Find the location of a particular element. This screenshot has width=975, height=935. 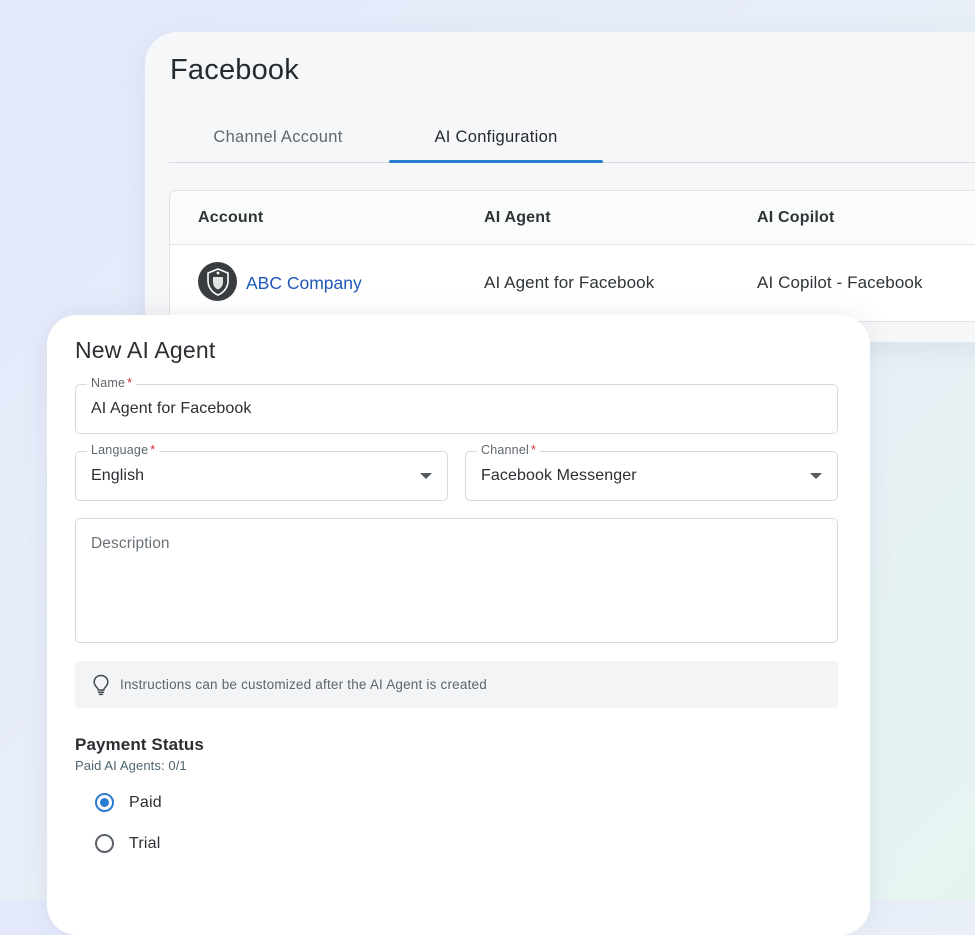

column-header-ai-copilot: AI Copilot is located at coordinates (796, 217).